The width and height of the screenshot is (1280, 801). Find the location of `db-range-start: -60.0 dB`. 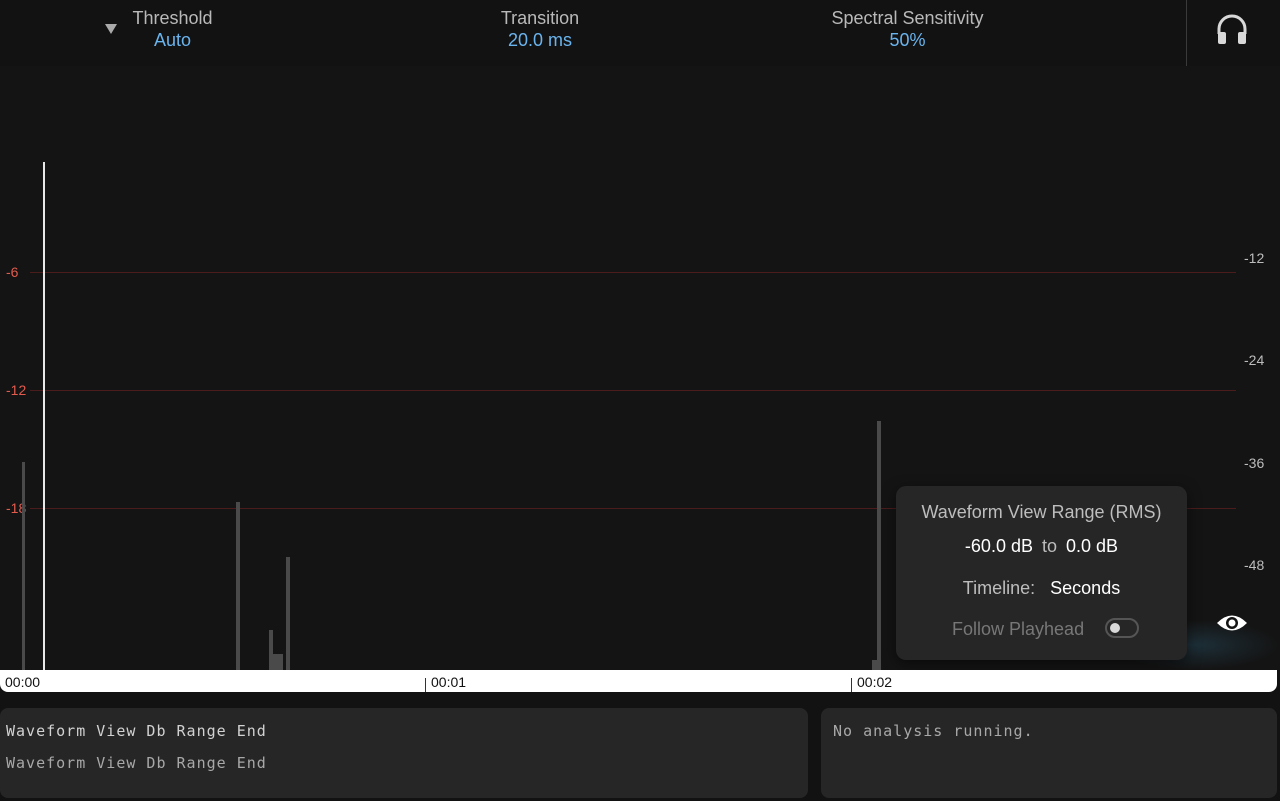

db-range-start: -60.0 dB is located at coordinates (999, 546).